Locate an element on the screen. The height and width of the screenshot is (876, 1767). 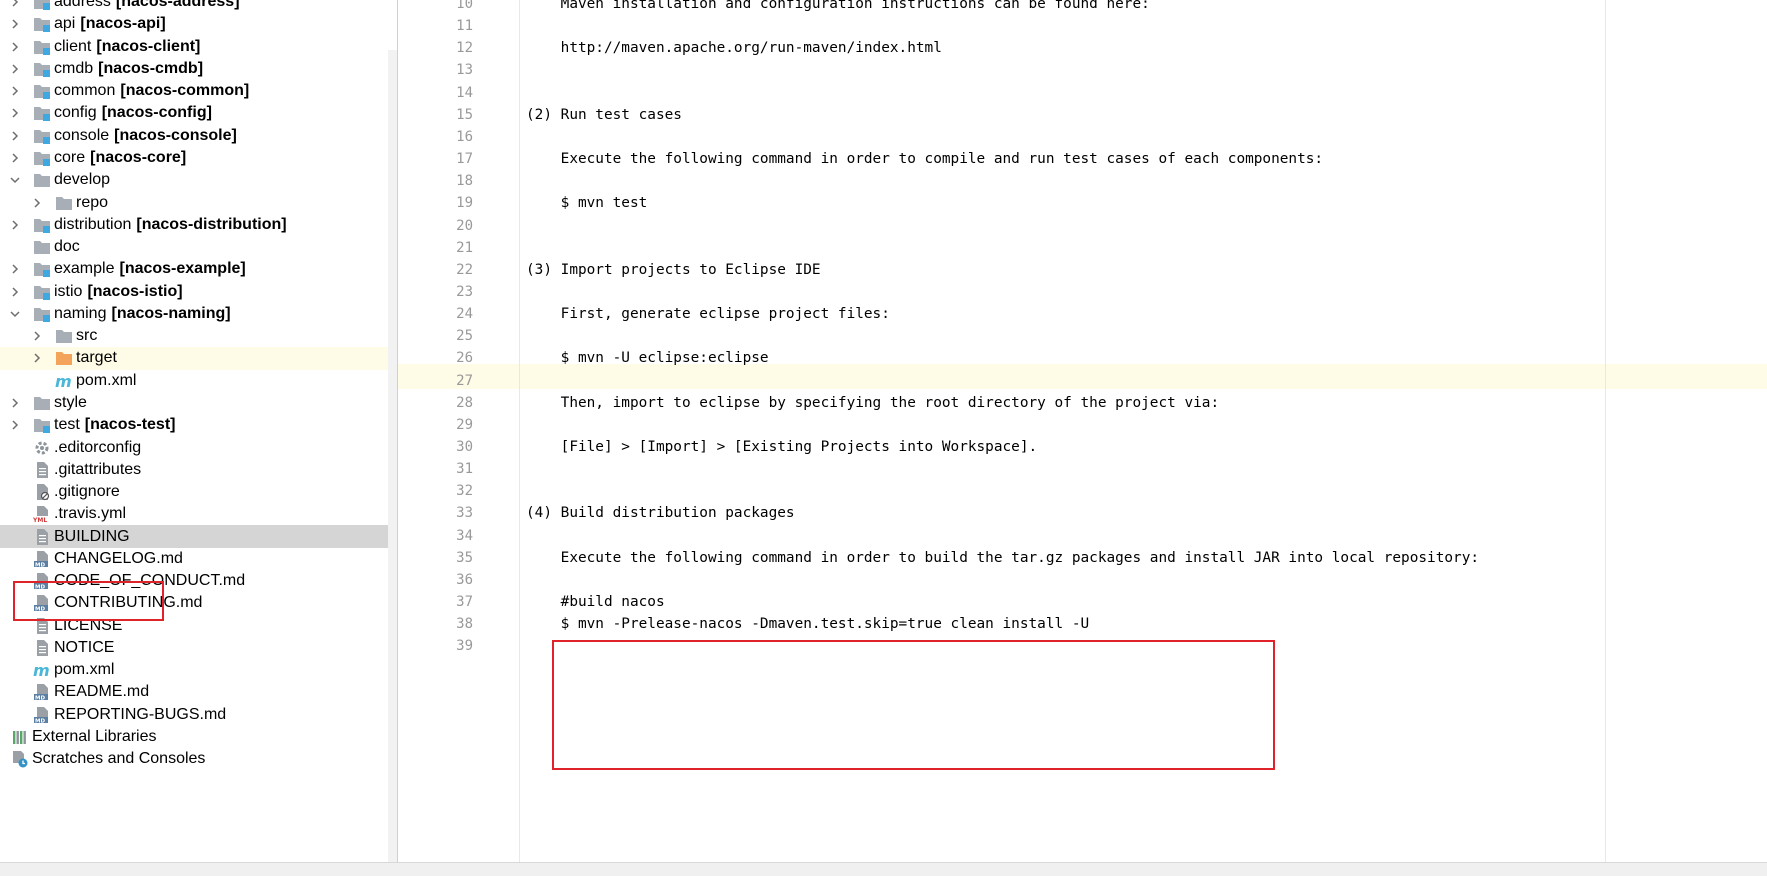
tree-item-label: address is located at coordinates (82, 5).